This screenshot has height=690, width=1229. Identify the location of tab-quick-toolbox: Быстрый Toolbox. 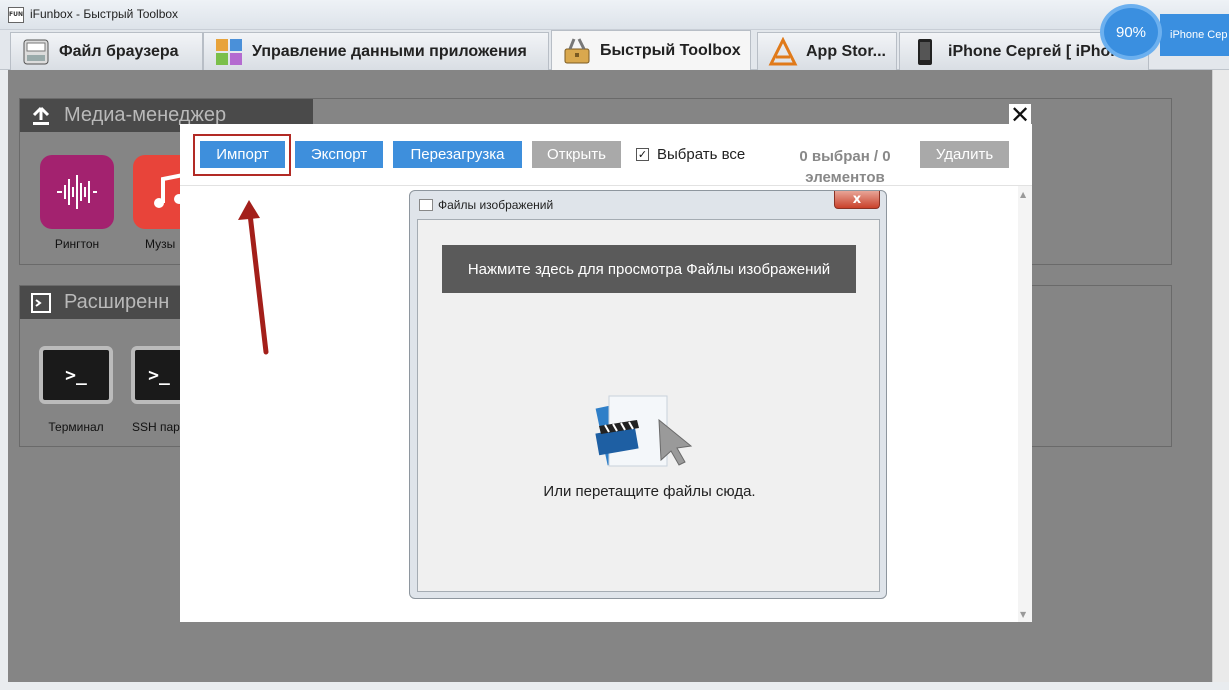
(651, 50).